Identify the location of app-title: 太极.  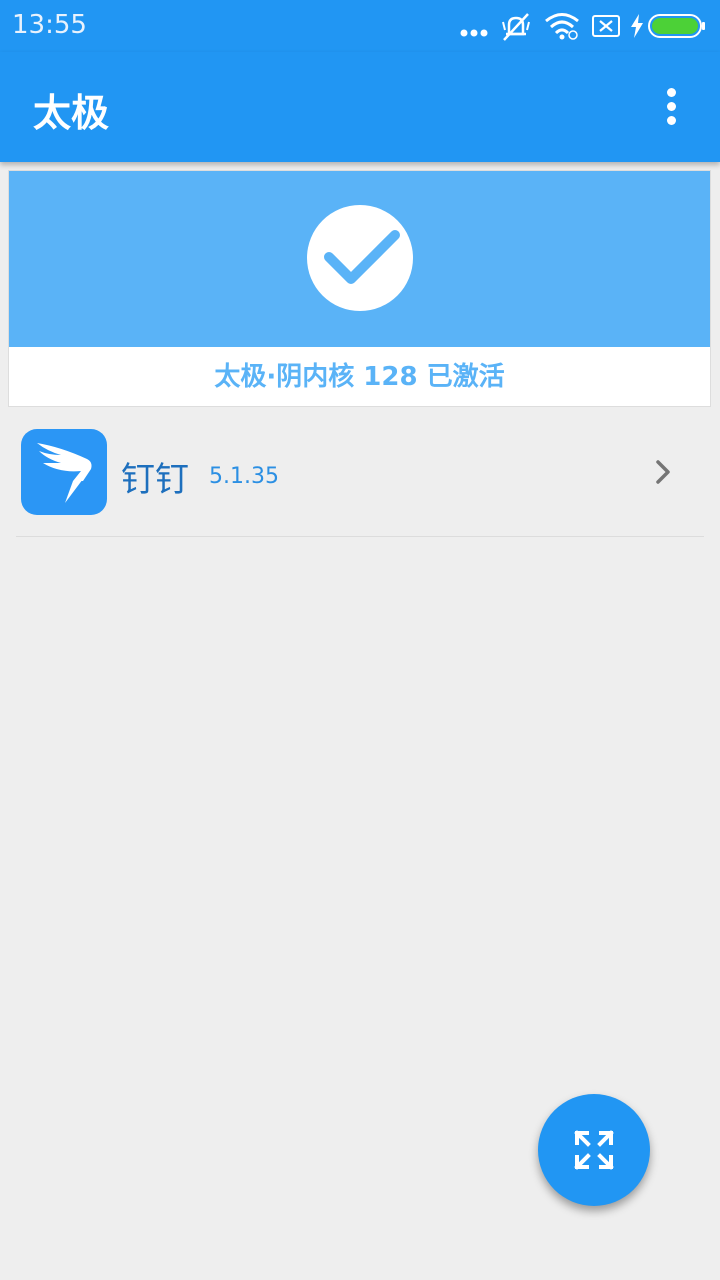
(71, 113).